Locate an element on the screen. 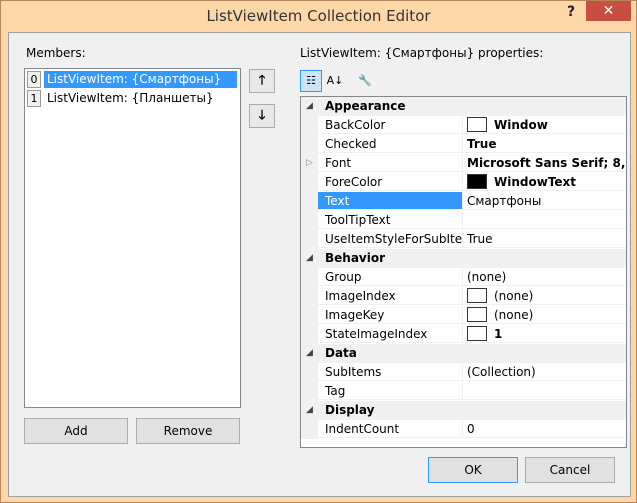 This screenshot has height=503, width=637. wrench-icon: 🔧 is located at coordinates (365, 80).